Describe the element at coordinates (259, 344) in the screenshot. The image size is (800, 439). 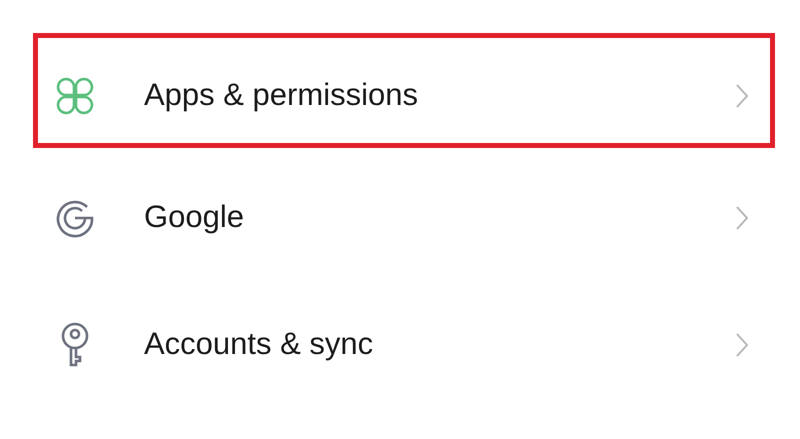
I see `item-label: Accounts & sync` at that location.